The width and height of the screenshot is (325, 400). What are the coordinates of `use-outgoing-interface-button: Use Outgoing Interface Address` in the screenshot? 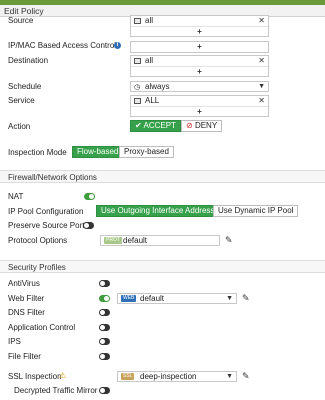 It's located at (158, 211).